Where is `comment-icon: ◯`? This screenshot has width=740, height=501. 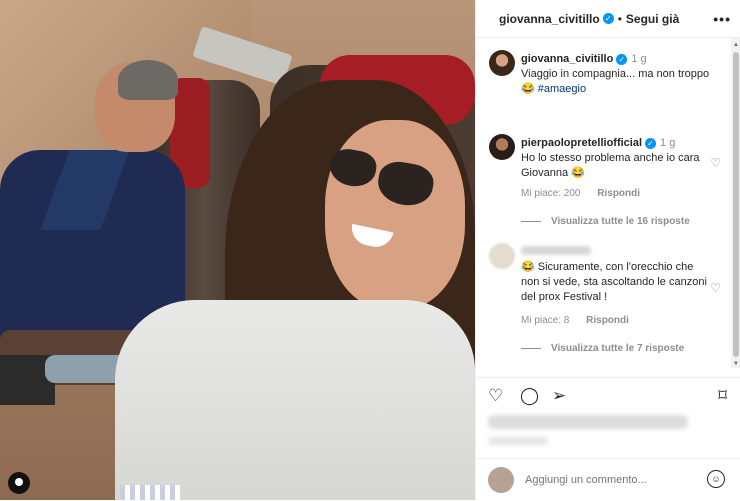 comment-icon: ◯ is located at coordinates (529, 396).